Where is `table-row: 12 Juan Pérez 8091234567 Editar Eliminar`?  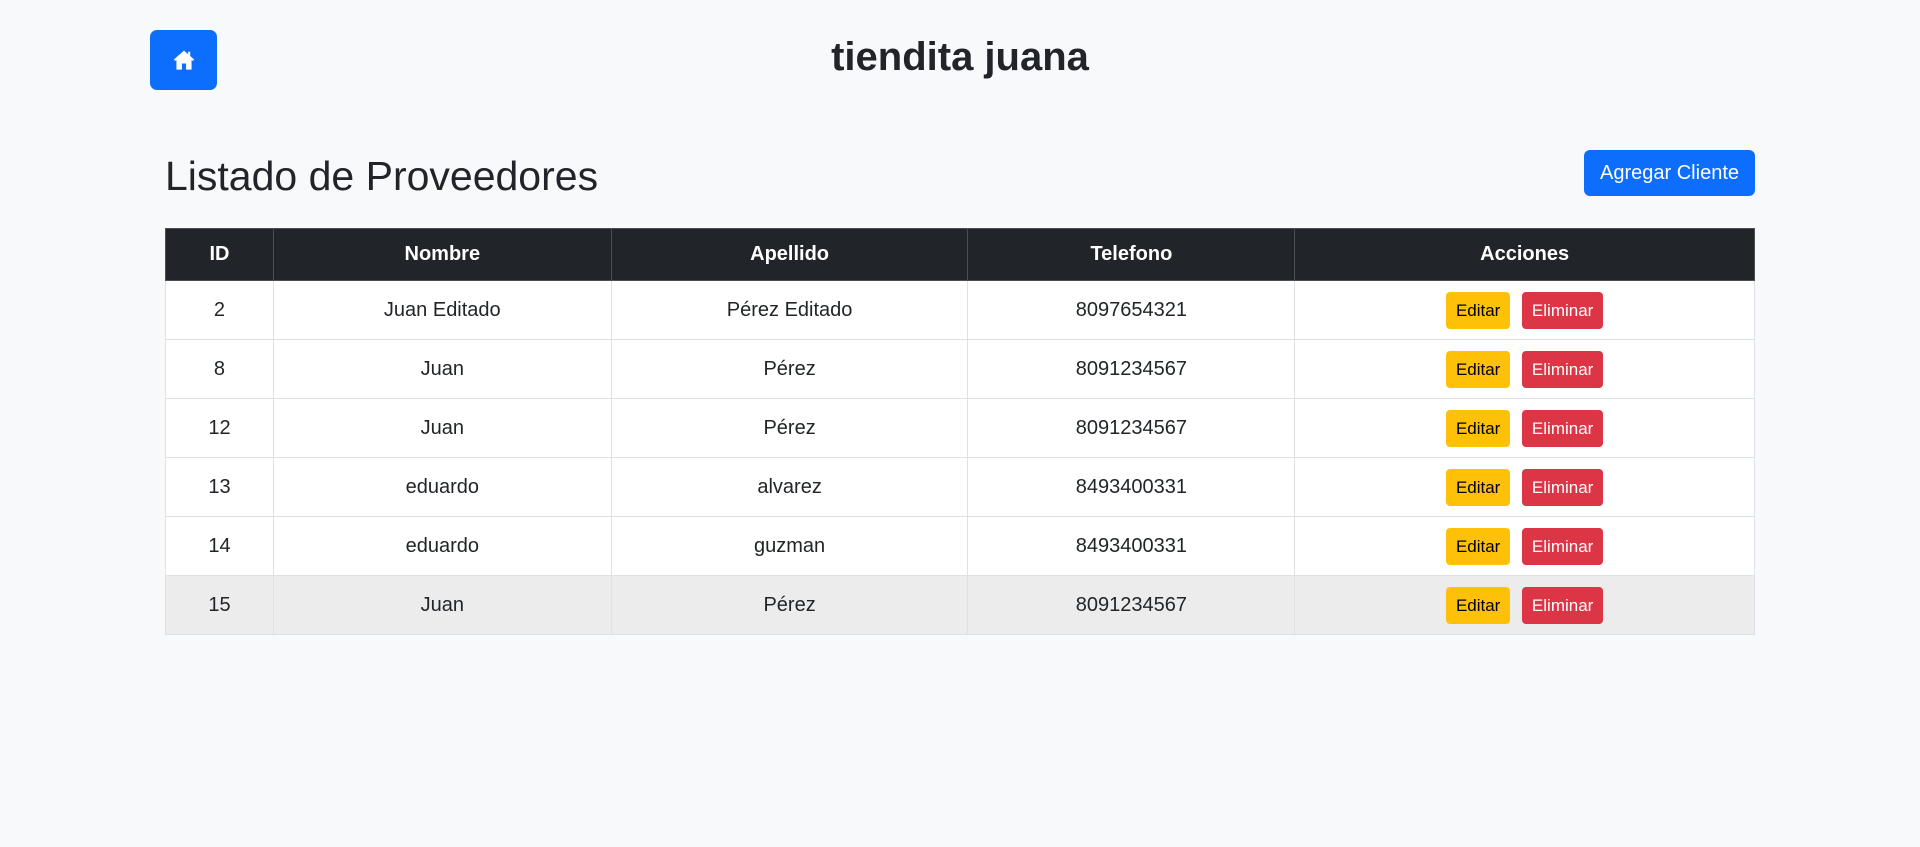 table-row: 12 Juan Pérez 8091234567 Editar Eliminar is located at coordinates (960, 428).